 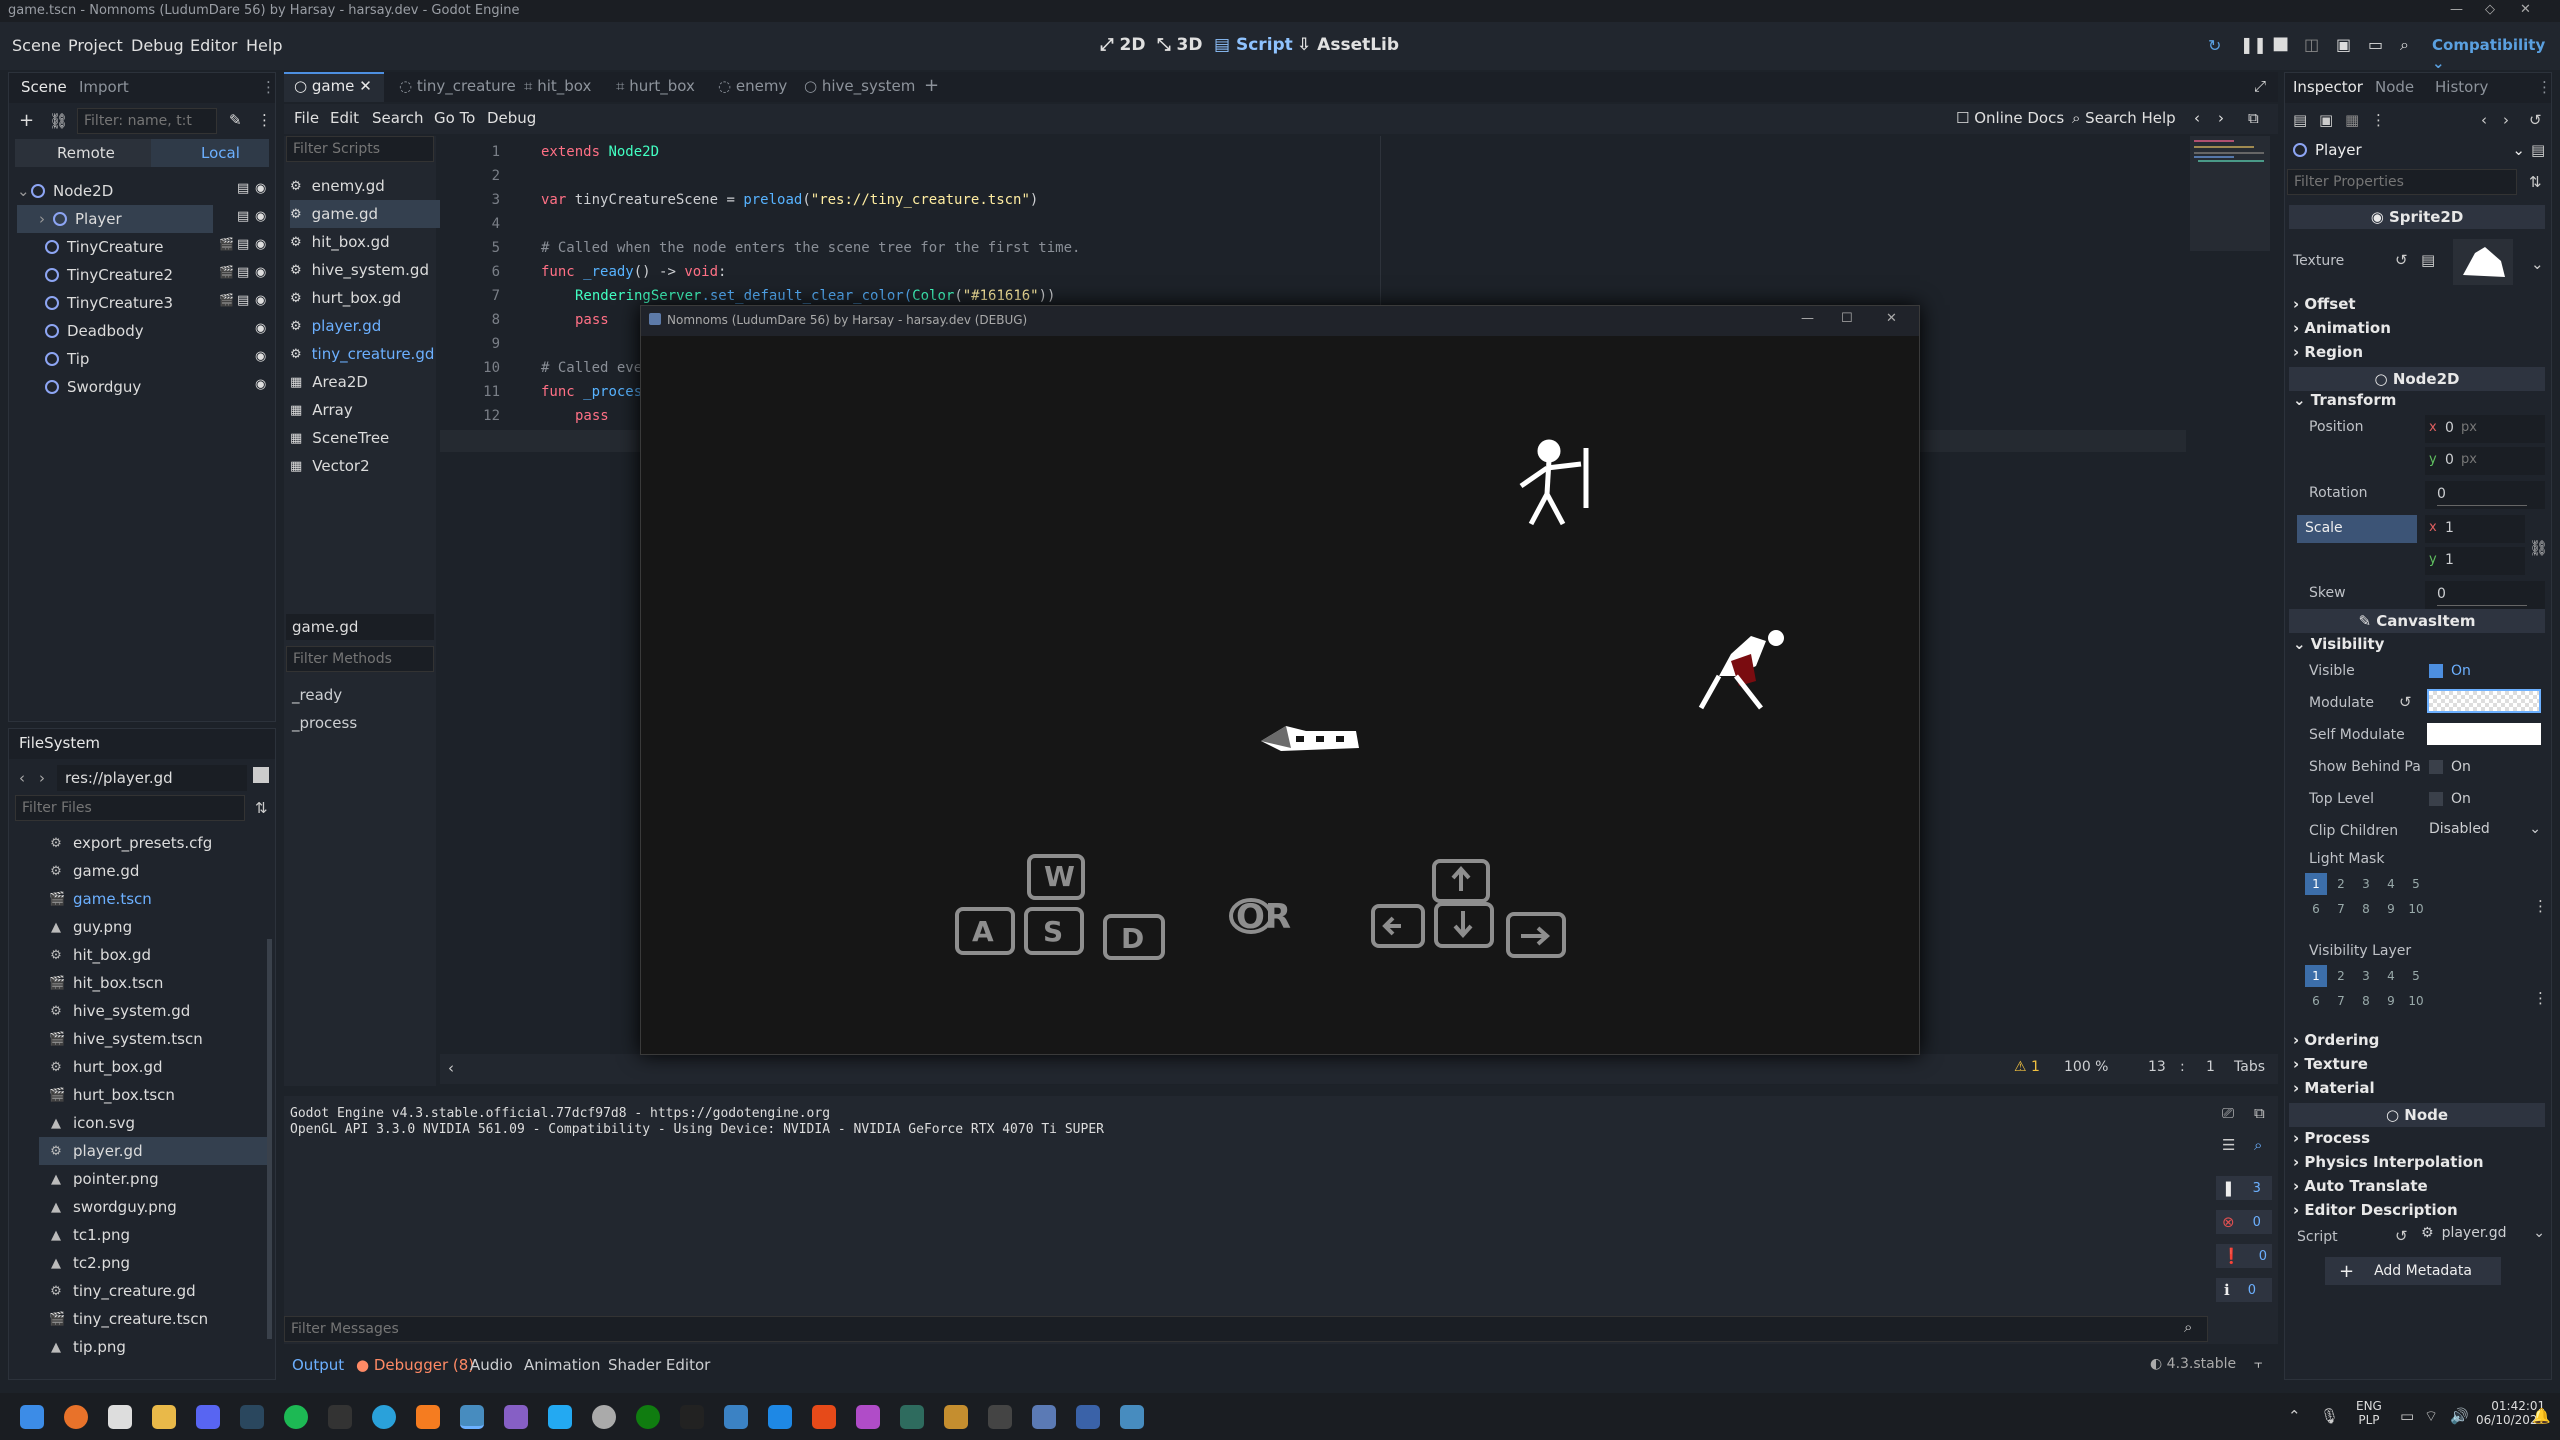 What do you see at coordinates (24, 191) in the screenshot?
I see `expand-arrow-icon: ⌄` at bounding box center [24, 191].